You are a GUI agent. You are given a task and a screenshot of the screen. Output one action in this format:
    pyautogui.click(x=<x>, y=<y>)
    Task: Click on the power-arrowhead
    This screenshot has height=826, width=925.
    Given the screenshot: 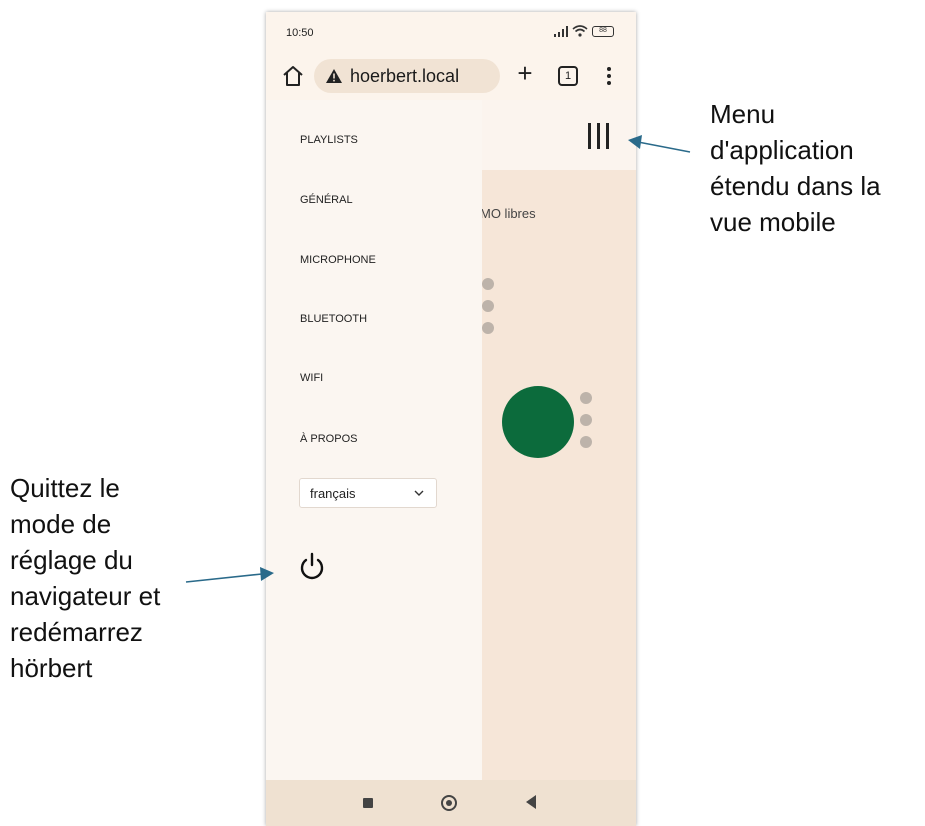 What is the action you would take?
    pyautogui.click(x=267, y=574)
    